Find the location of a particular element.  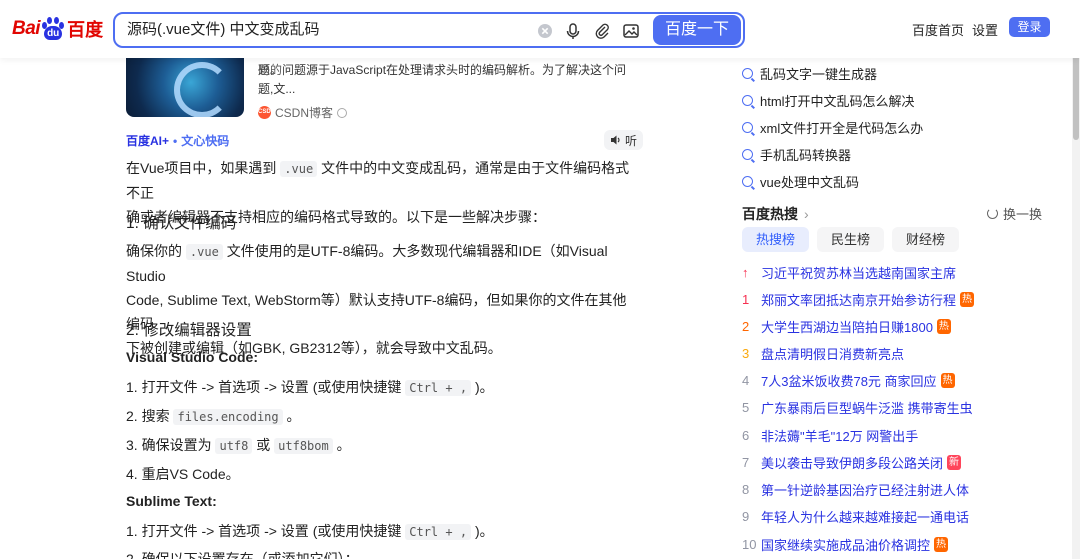

section-heading: 2. 修改编辑器设置 is located at coordinates (189, 330).